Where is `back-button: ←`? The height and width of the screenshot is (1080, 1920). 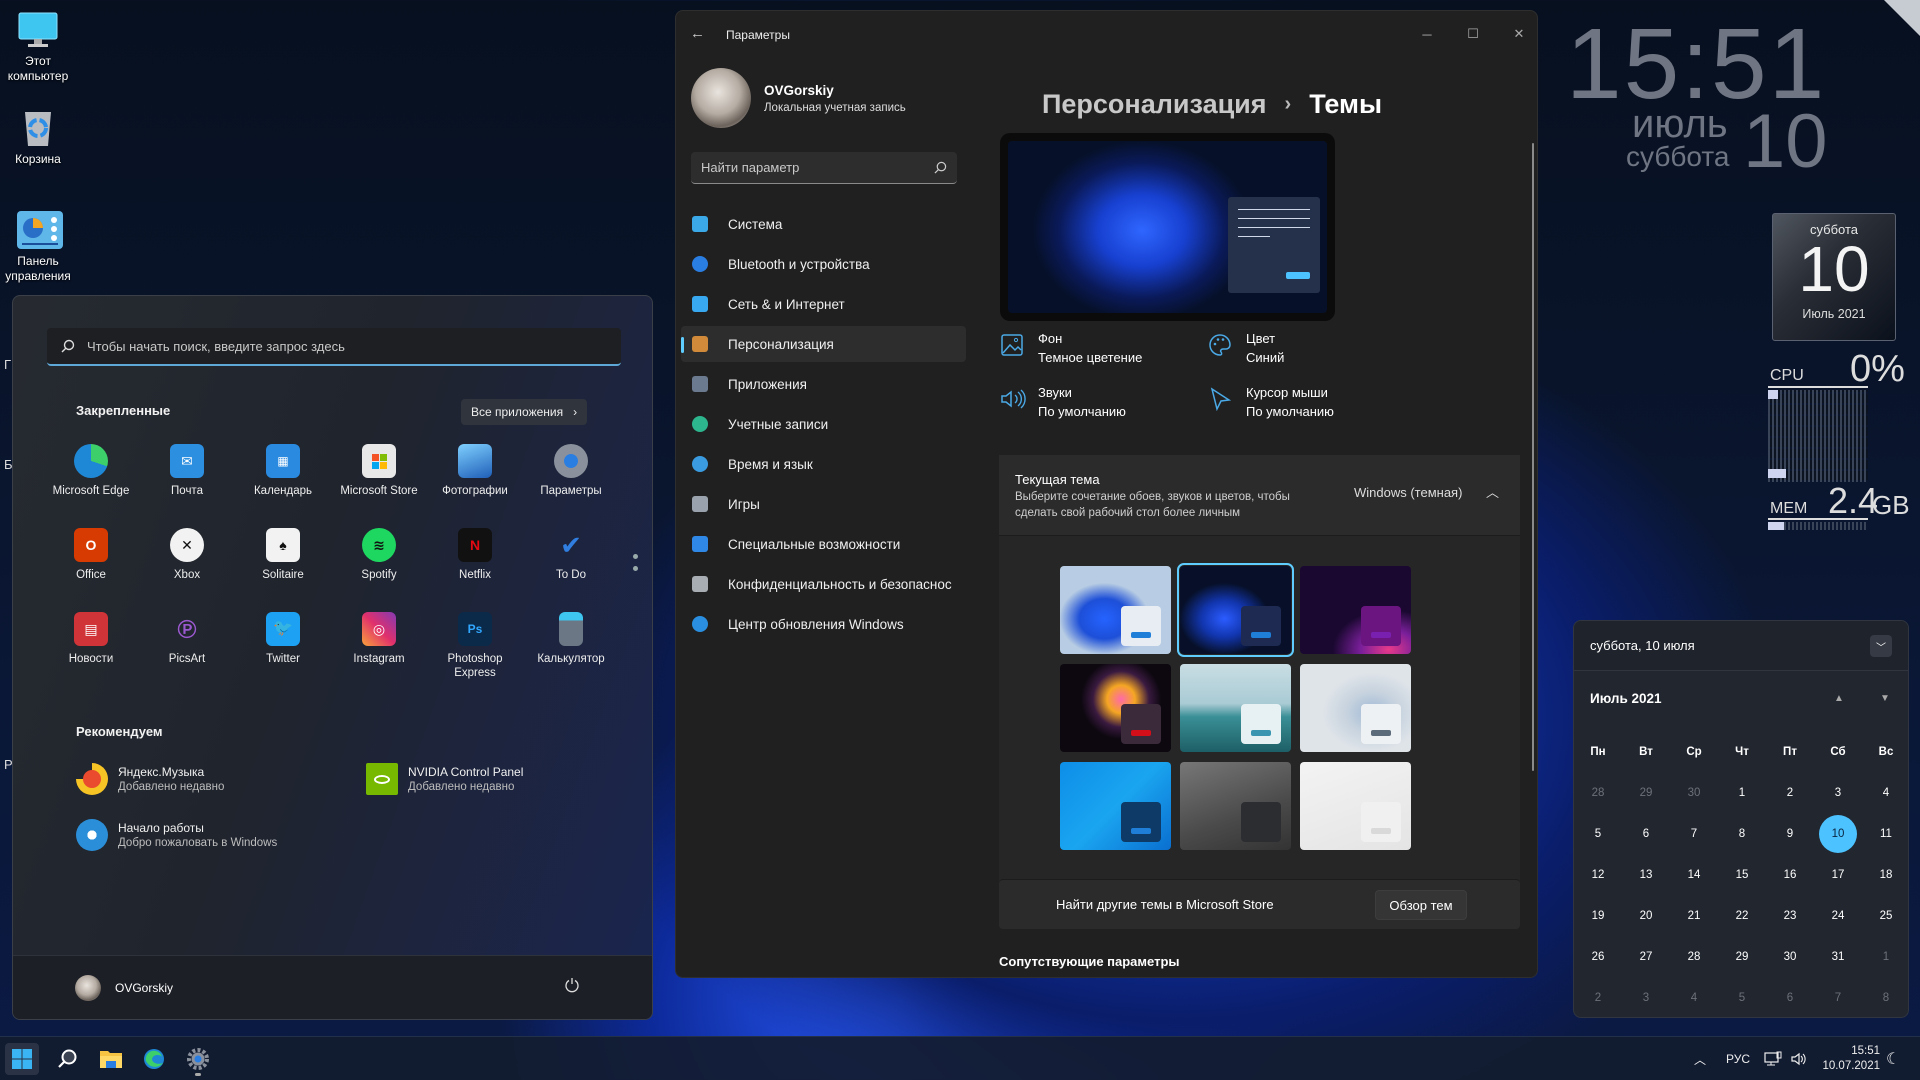
back-button: ← is located at coordinates (697, 33).